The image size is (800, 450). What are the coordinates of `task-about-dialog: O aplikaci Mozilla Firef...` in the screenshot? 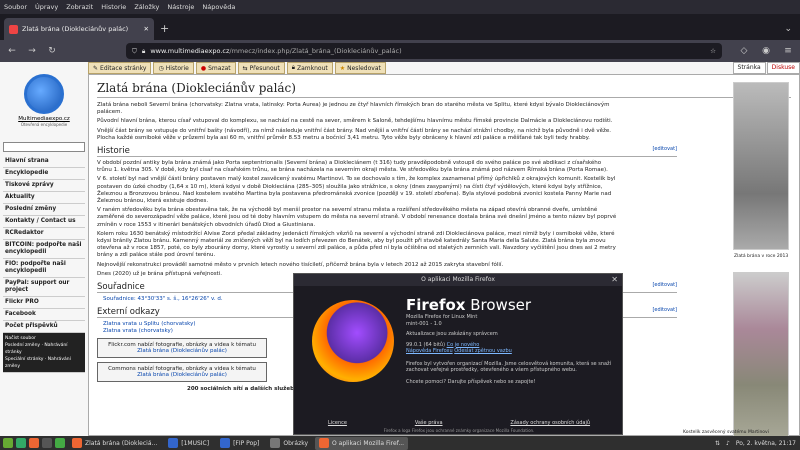 It's located at (362, 443).